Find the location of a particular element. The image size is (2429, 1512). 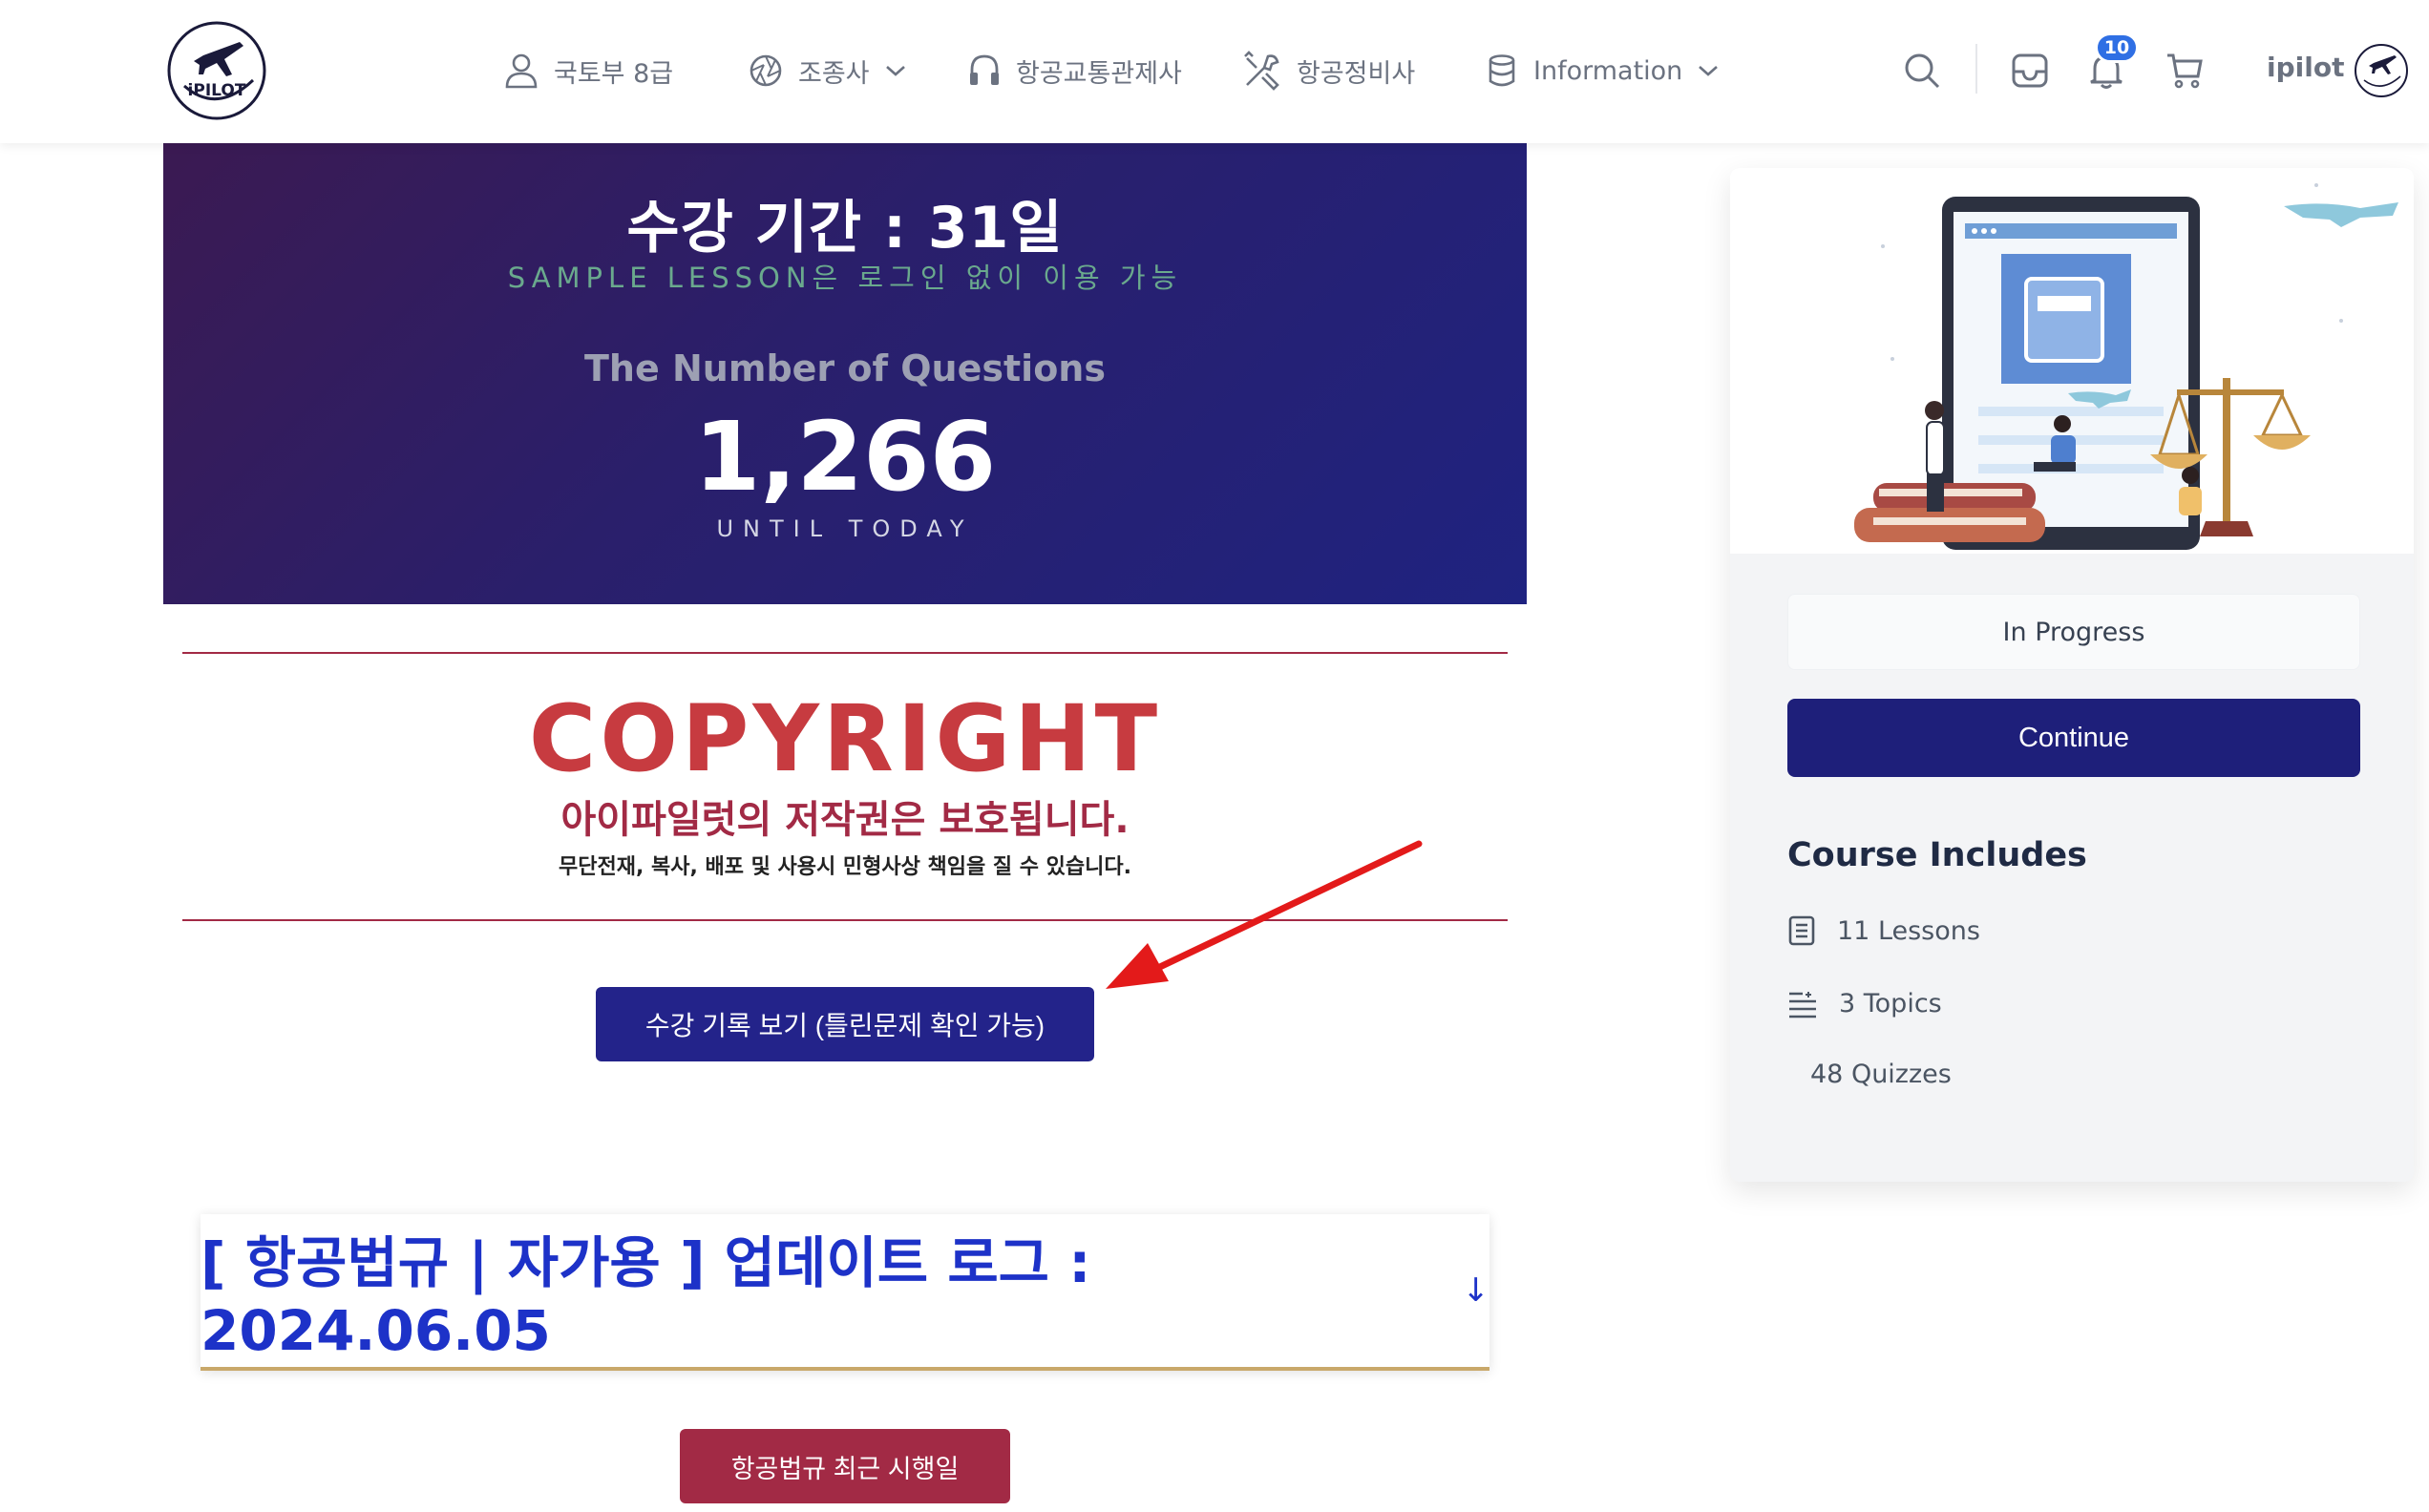

recent-effective-date-button: 항공법규 최근 시행일 is located at coordinates (845, 1466).